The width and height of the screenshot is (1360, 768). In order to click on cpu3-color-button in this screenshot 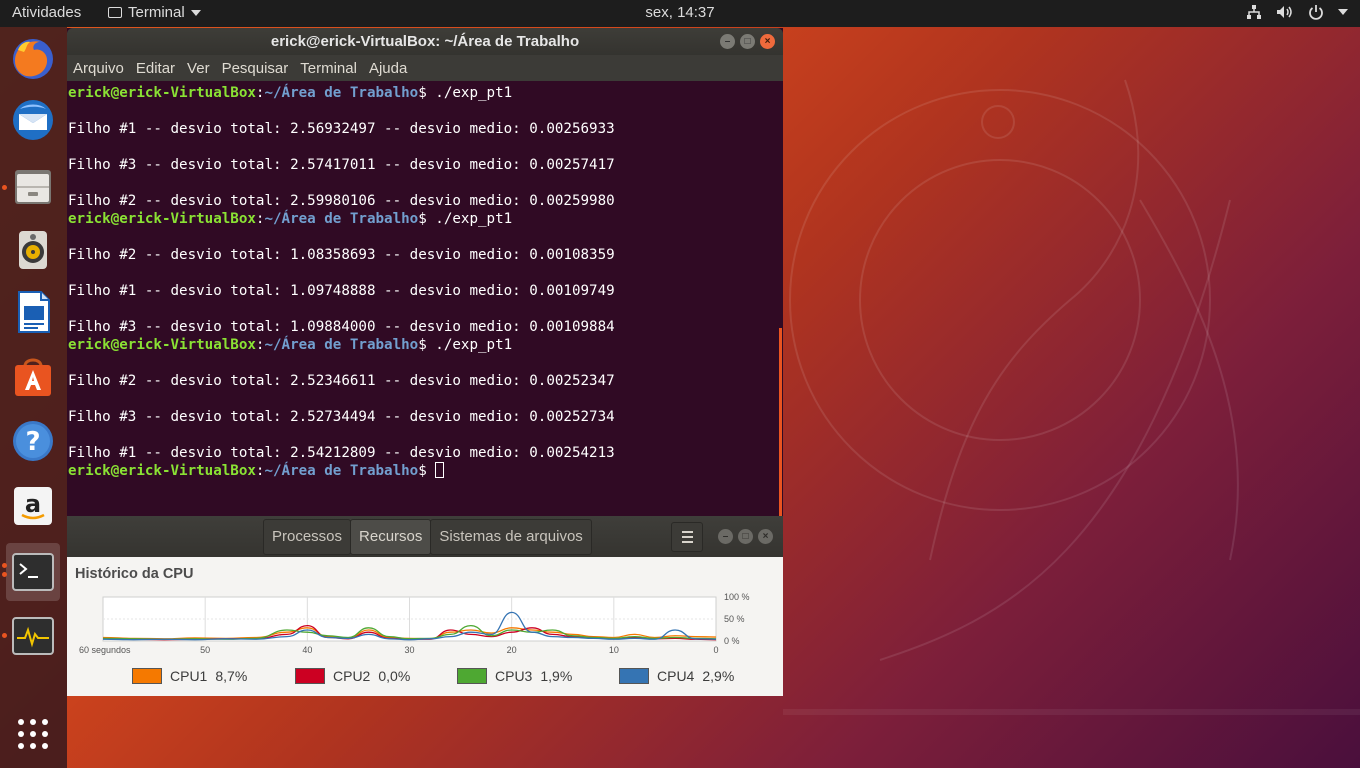, I will do `click(472, 676)`.